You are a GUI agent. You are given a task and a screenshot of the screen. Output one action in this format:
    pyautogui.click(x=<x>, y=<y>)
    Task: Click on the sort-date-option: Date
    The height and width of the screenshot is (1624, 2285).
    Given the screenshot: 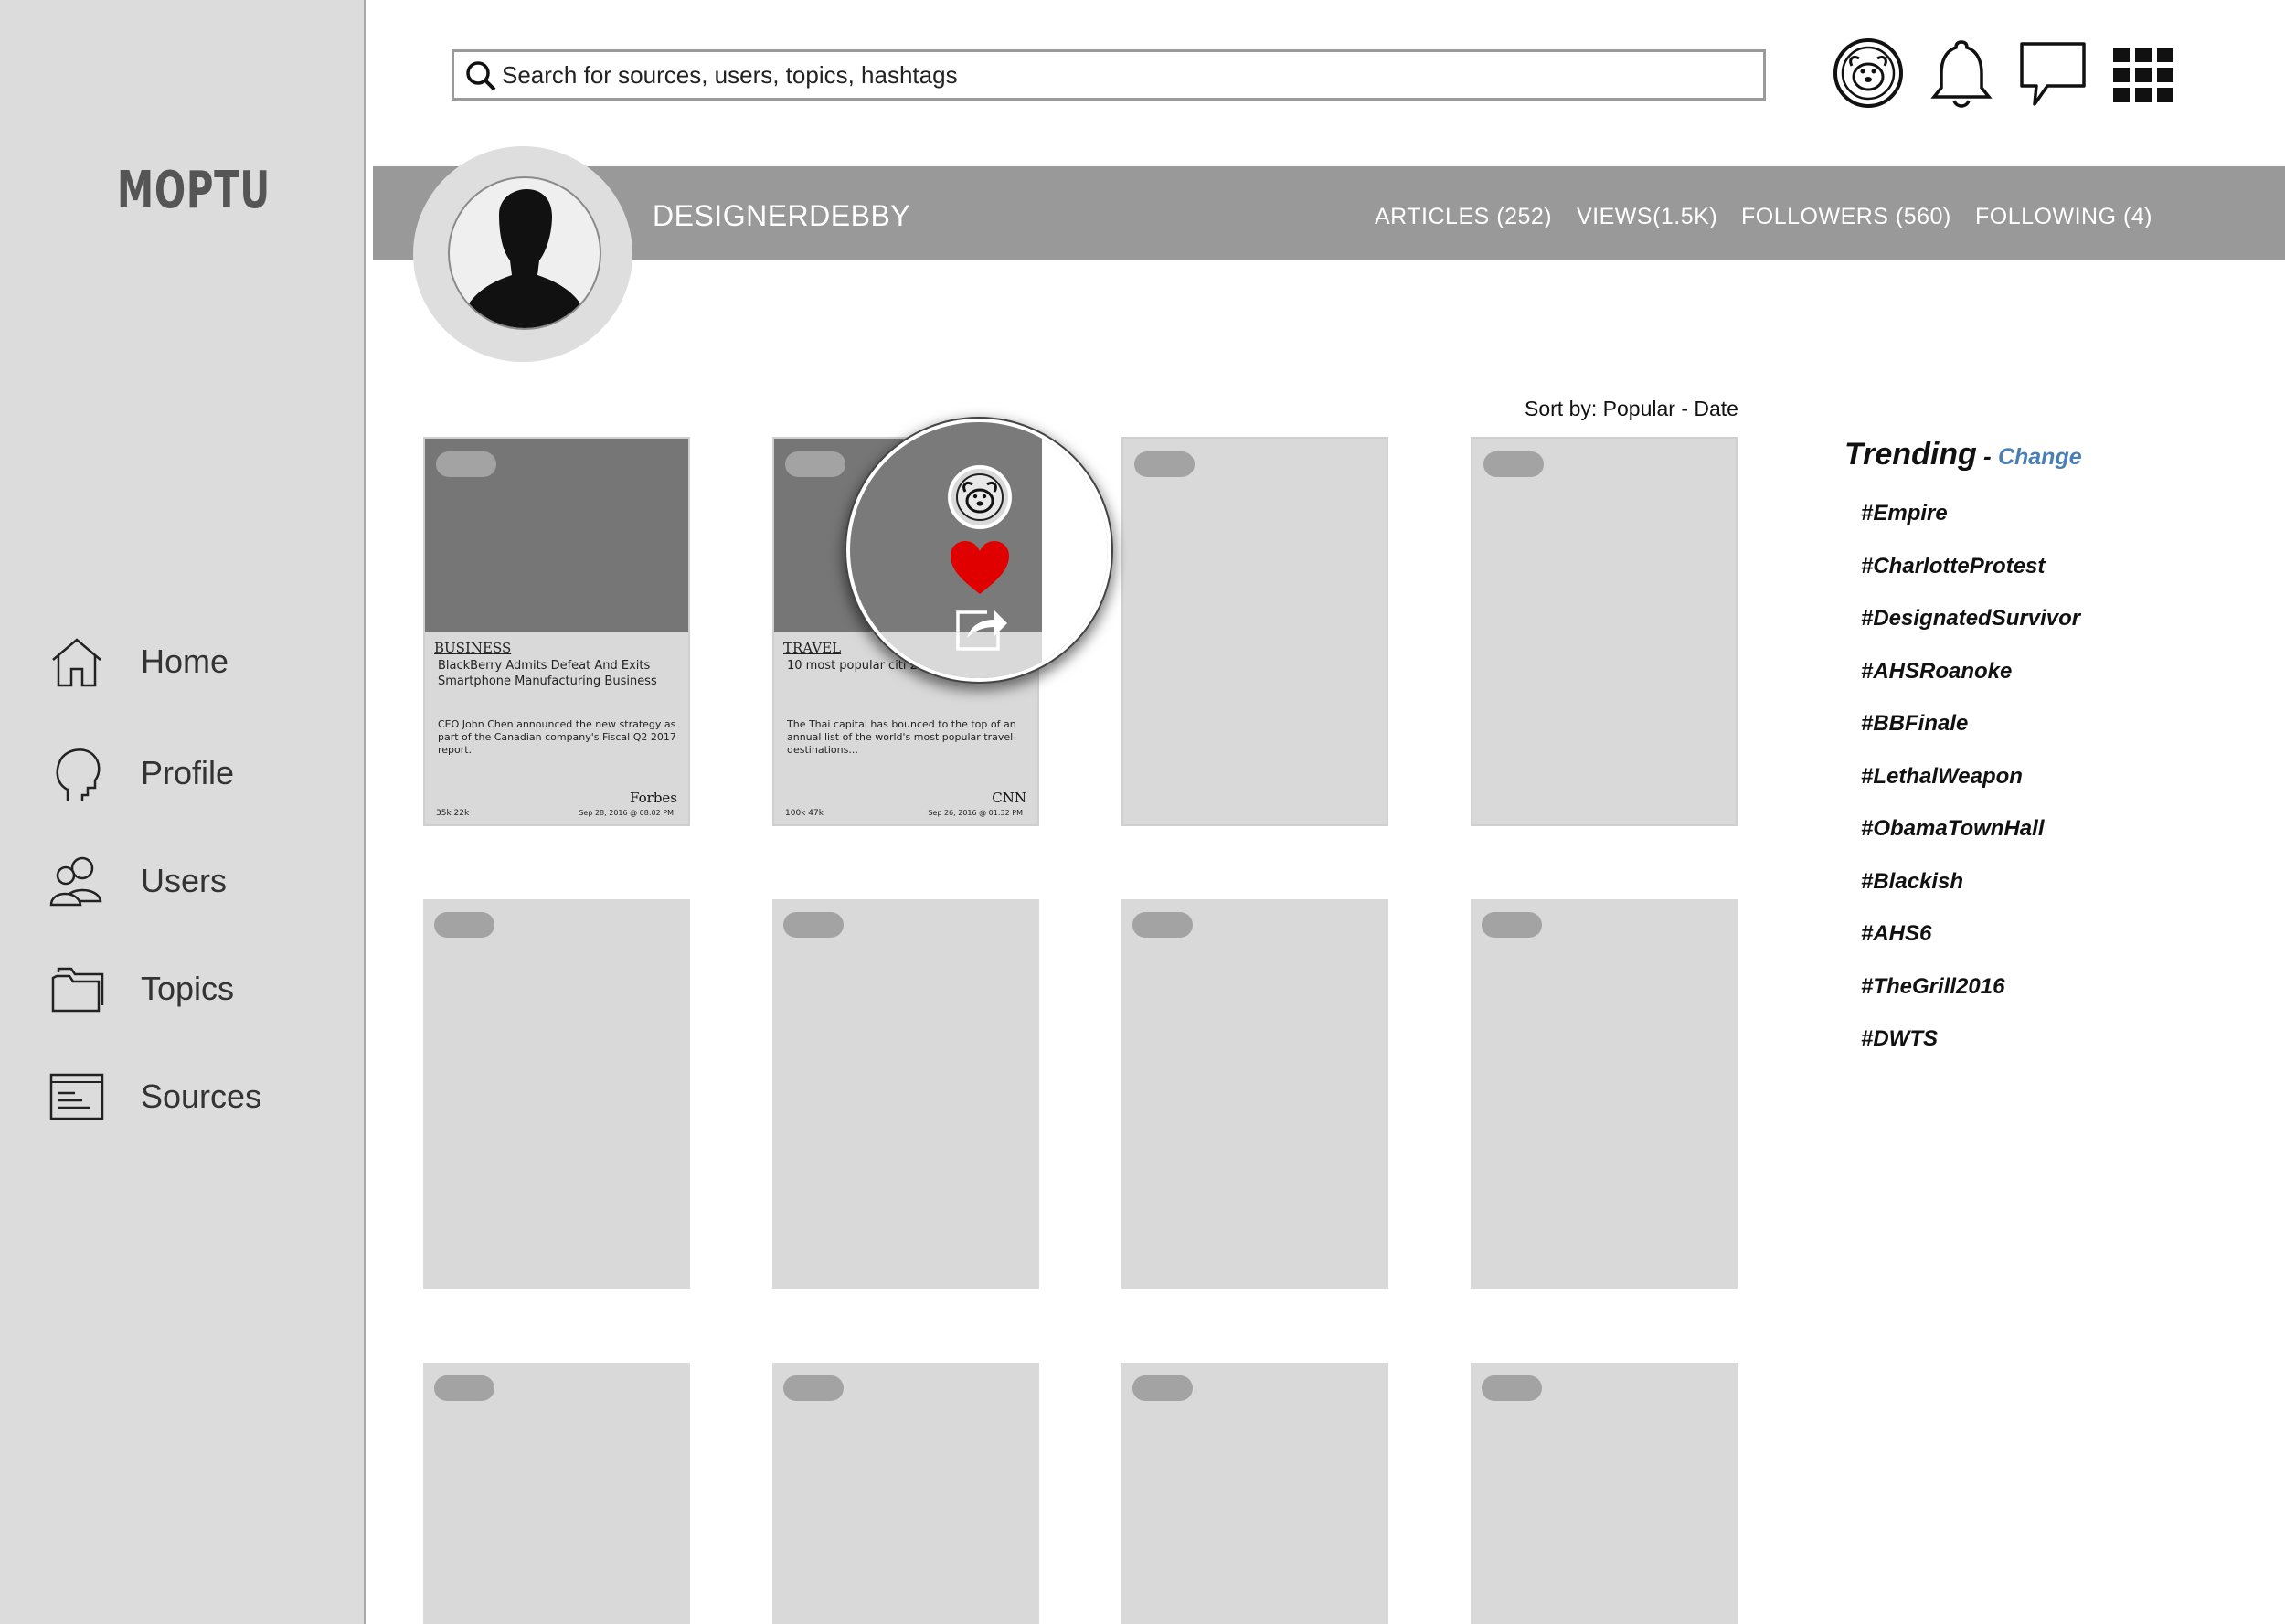 What is the action you would take?
    pyautogui.click(x=1716, y=408)
    